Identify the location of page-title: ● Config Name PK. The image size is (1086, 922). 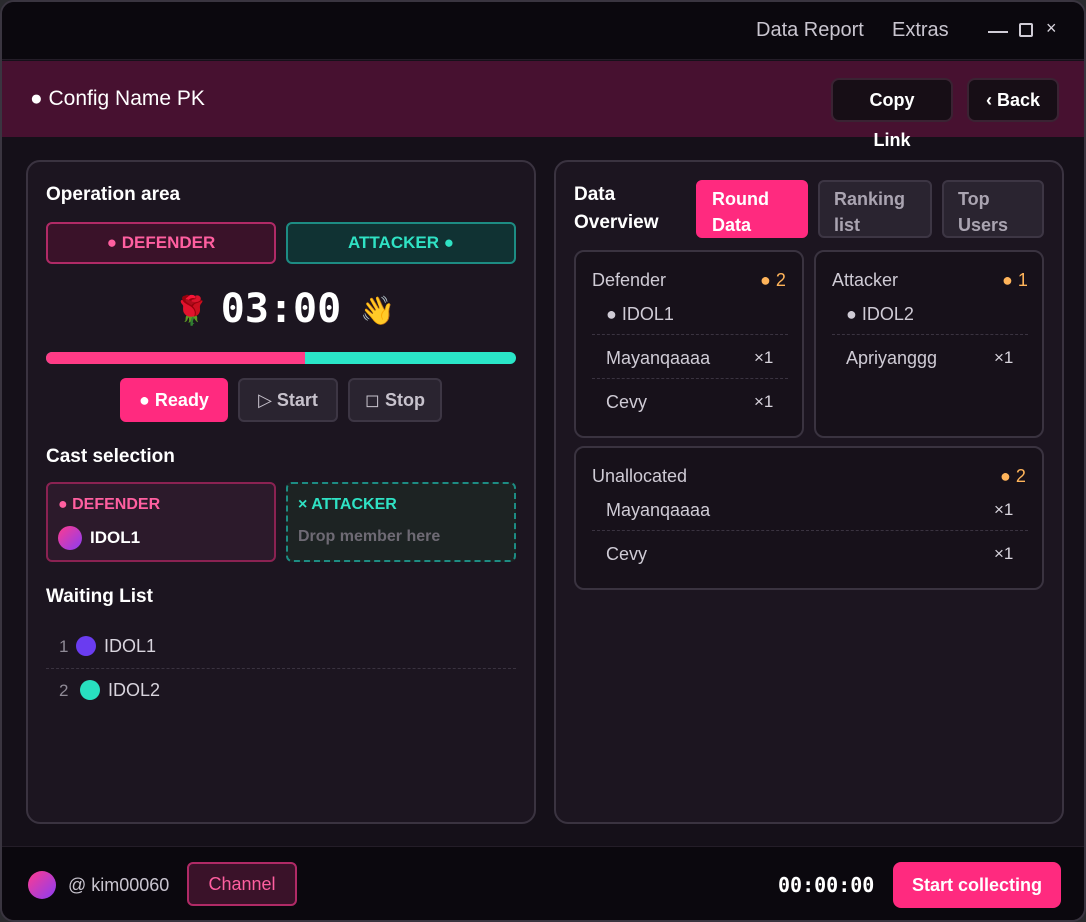
(117, 98).